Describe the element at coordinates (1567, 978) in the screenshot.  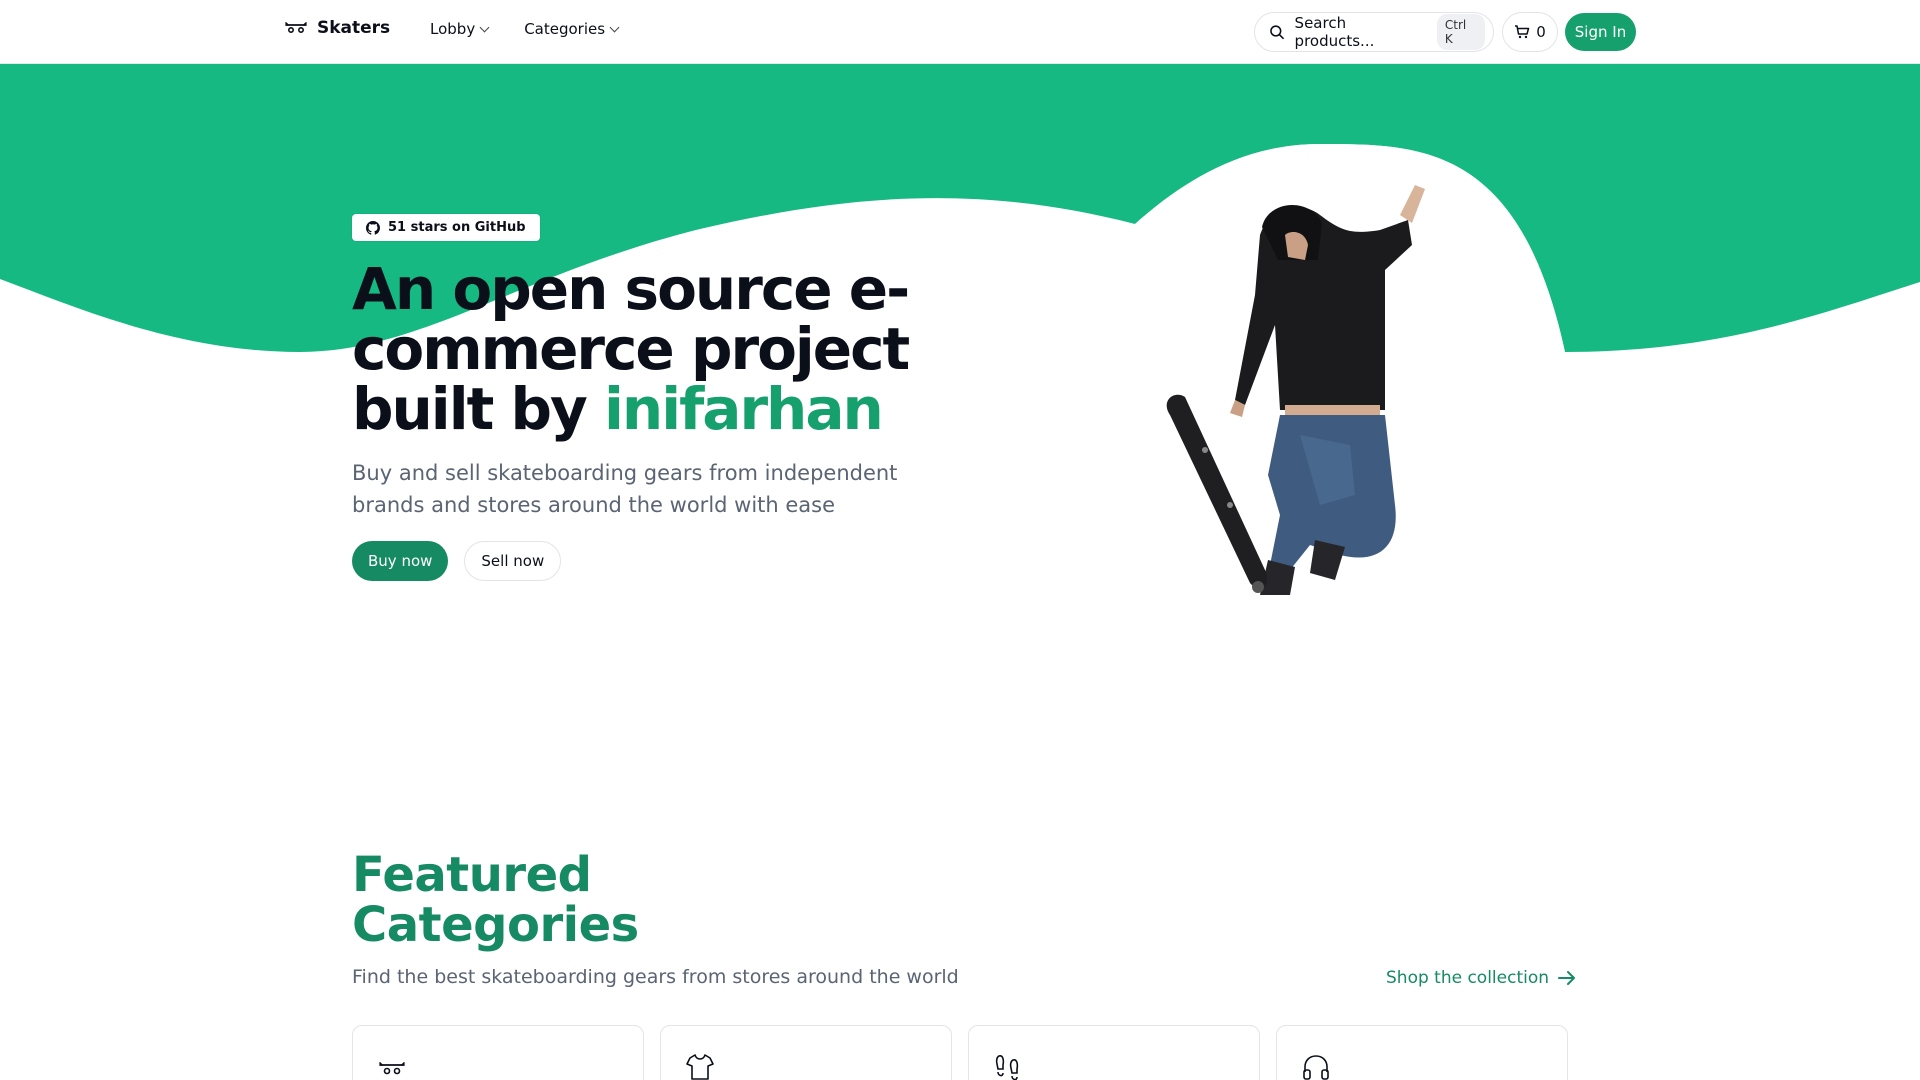
I see `arrow-right-icon` at that location.